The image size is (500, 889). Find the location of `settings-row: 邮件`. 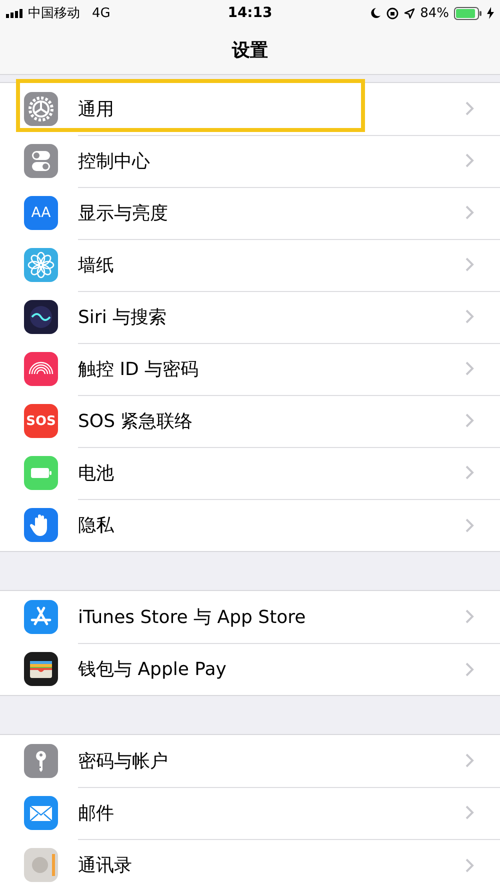

settings-row: 邮件 is located at coordinates (250, 813).